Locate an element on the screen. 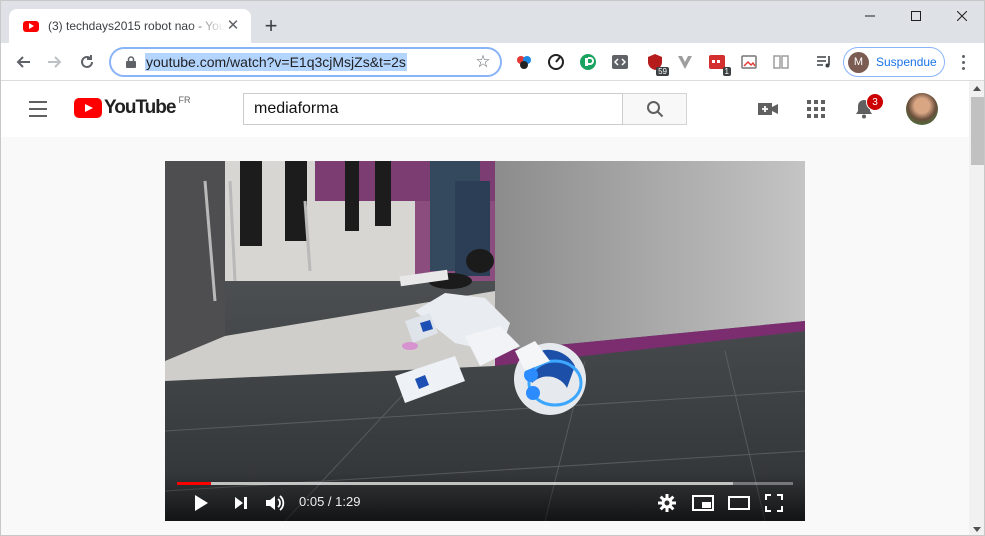 The image size is (985, 536). browser-tab: (3) techdays2015 robot nao - YouTube ✕ is located at coordinates (130, 26).